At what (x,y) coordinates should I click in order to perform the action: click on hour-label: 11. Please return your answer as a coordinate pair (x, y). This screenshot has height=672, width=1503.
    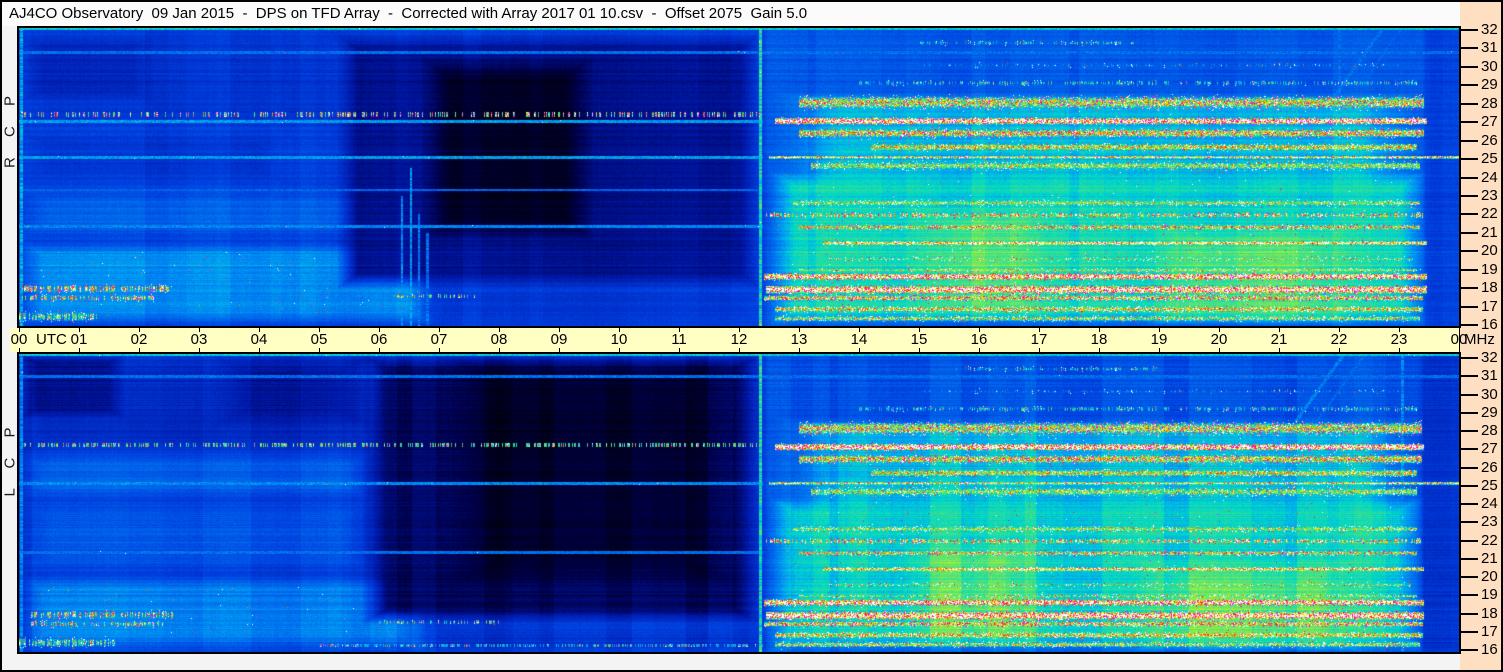
    Looking at the image, I should click on (679, 339).